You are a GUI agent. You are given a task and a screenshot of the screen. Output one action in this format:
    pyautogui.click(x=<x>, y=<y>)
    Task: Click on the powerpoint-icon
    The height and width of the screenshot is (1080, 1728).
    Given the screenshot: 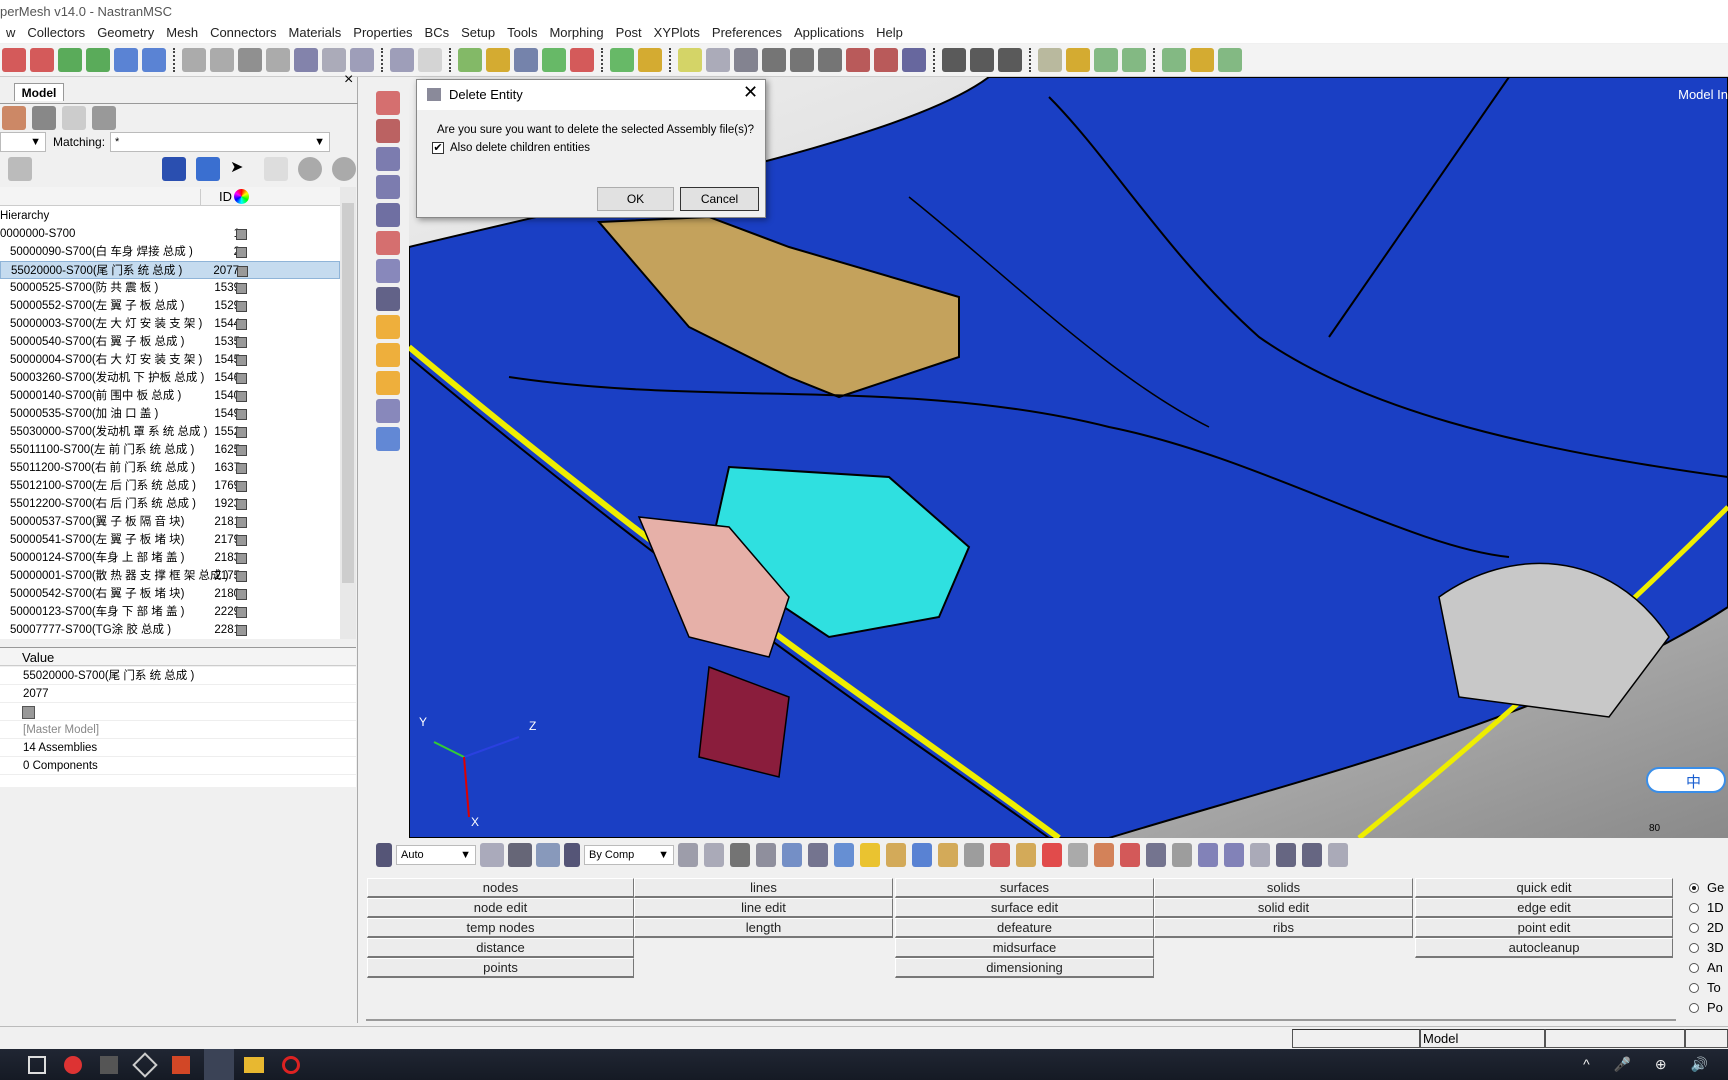 What is the action you would take?
    pyautogui.click(x=181, y=1064)
    